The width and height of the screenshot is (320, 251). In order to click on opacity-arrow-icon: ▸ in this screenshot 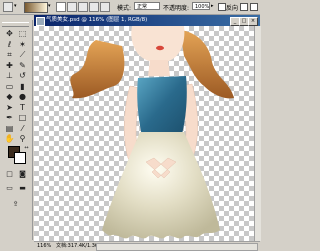, I will do `click(212, 6)`.